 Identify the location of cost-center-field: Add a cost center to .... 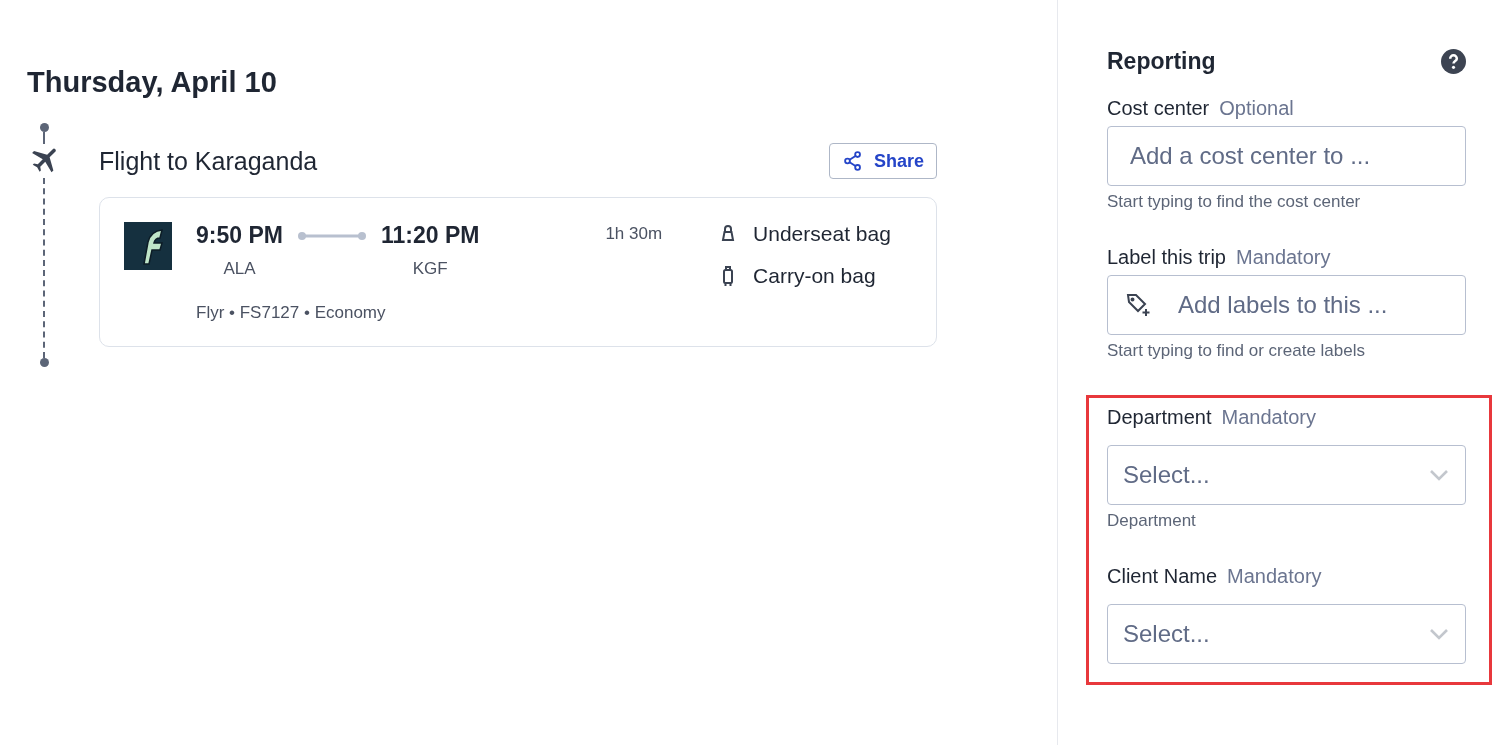
(1286, 156).